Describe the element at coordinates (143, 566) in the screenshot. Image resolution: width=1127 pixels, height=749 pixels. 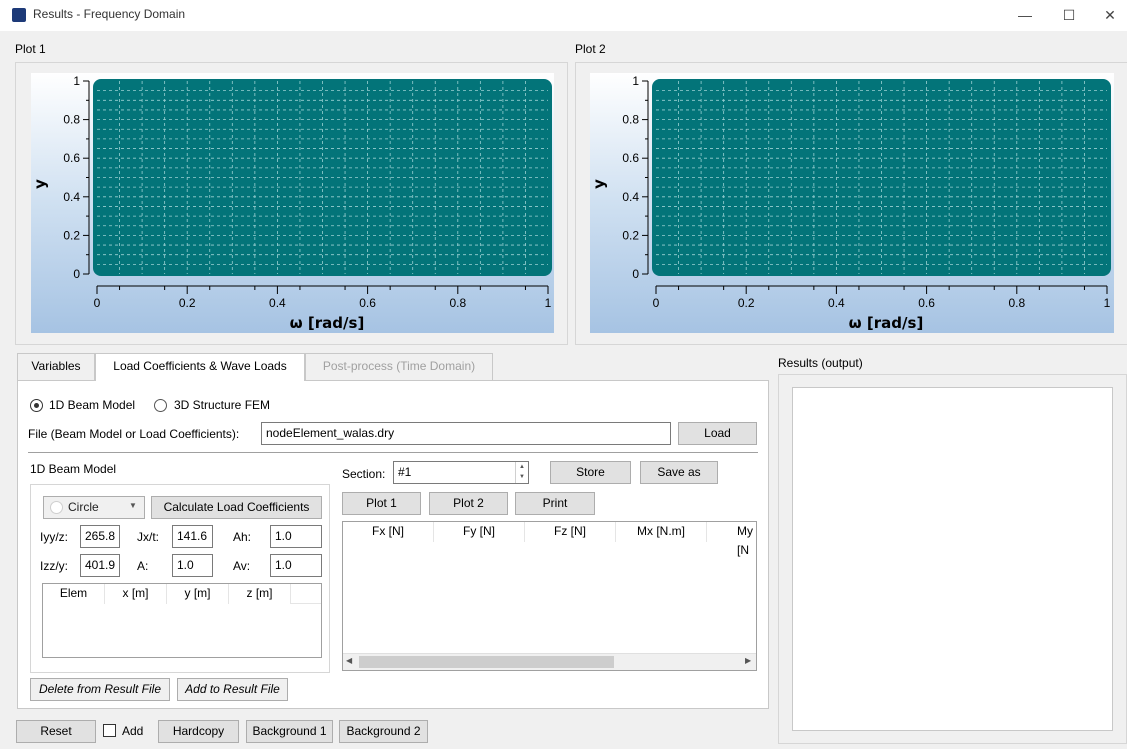
I see `a-label: A:` at that location.